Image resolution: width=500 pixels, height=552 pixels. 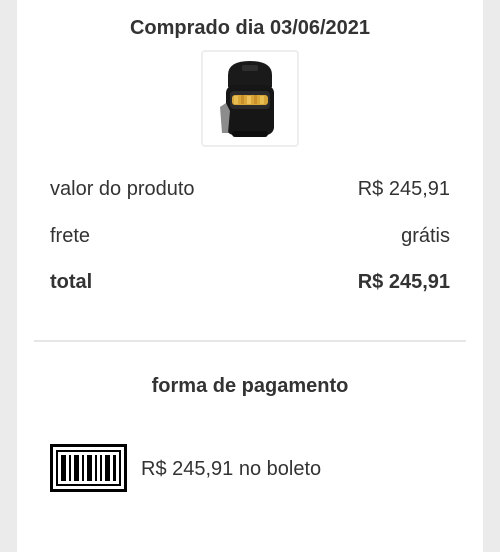 I want to click on summary-label: total, so click(x=71, y=281).